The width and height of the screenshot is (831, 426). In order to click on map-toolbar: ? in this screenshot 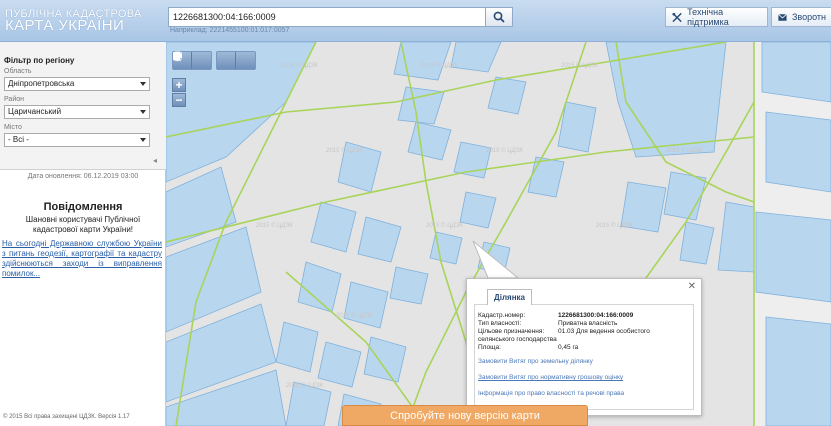, I will do `click(214, 60)`.